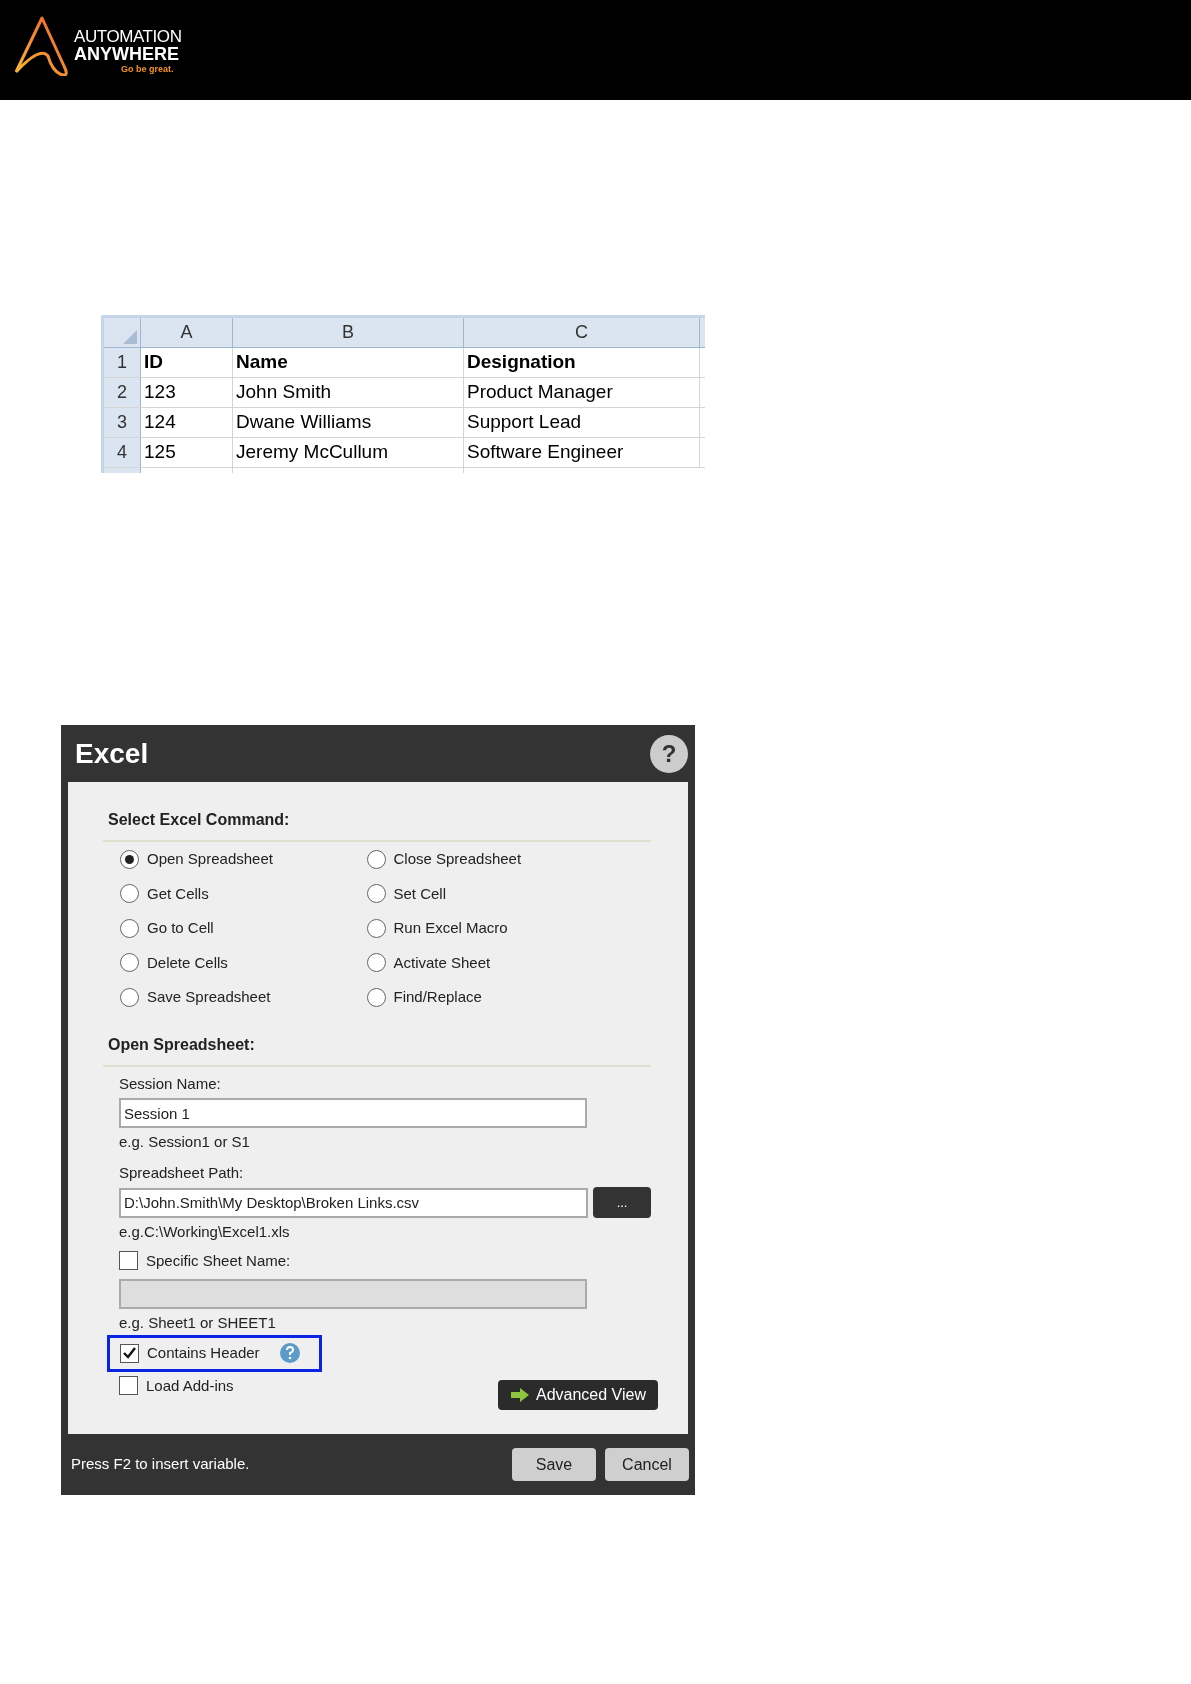  What do you see at coordinates (582, 362) in the screenshot?
I see `table-cell: Designation` at bounding box center [582, 362].